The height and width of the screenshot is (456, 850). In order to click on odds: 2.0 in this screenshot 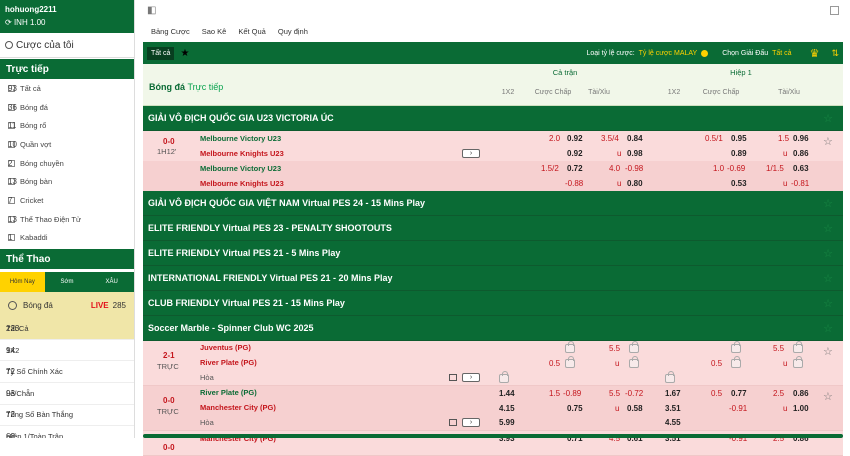, I will do `click(554, 138)`.